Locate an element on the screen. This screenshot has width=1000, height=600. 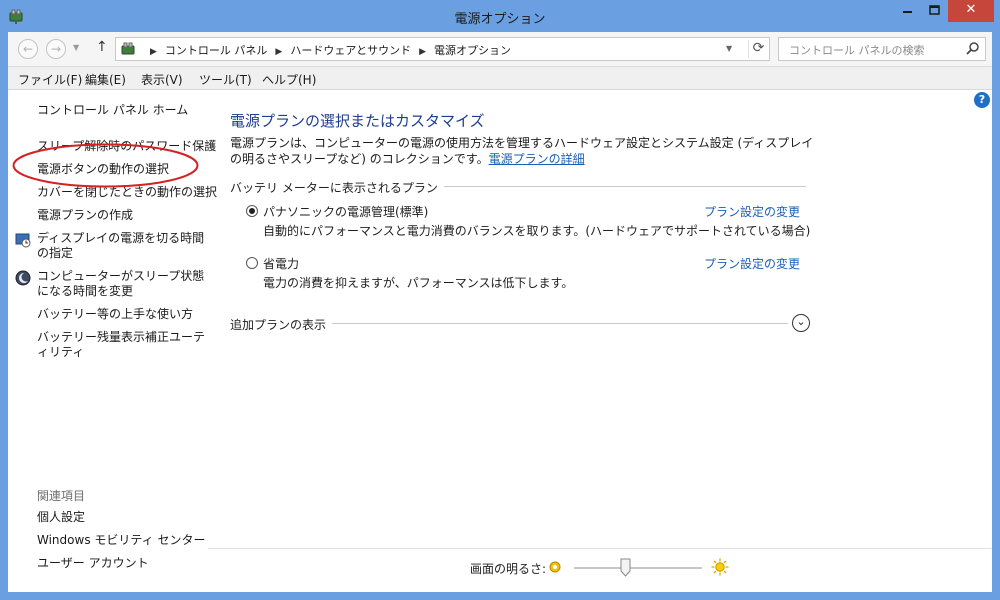
brightness-slider-track is located at coordinates (638, 568).